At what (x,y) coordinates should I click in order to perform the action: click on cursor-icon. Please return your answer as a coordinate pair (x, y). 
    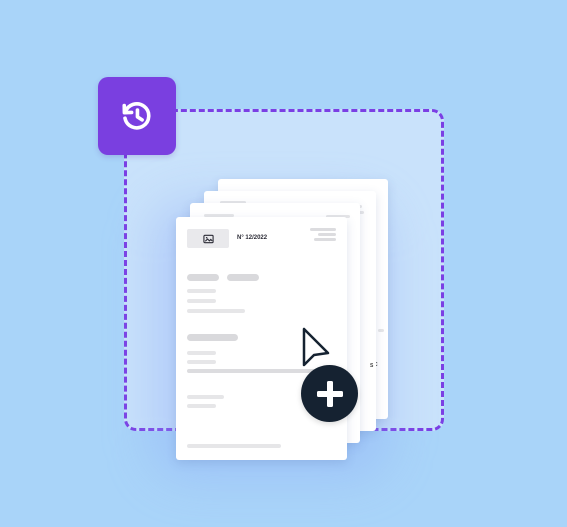
    Looking at the image, I should click on (316, 347).